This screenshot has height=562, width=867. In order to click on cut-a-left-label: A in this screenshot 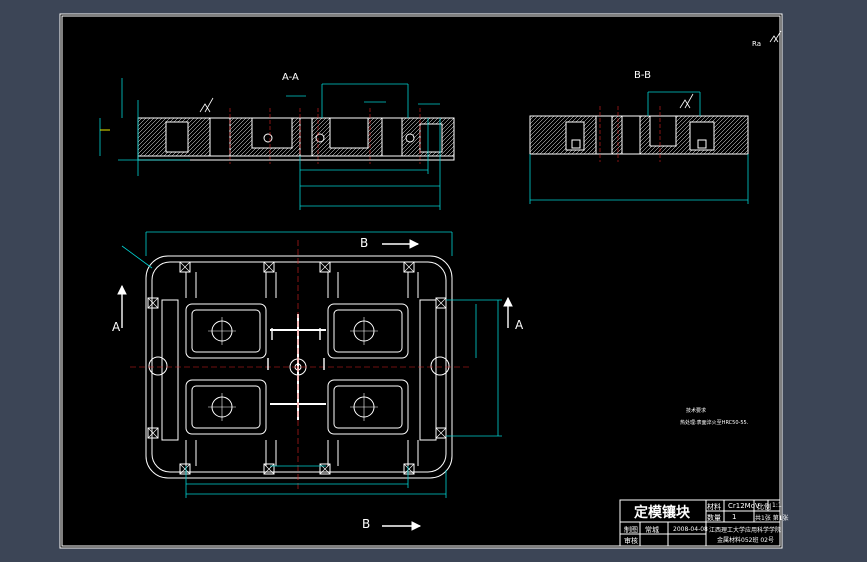, I will do `click(116, 327)`.